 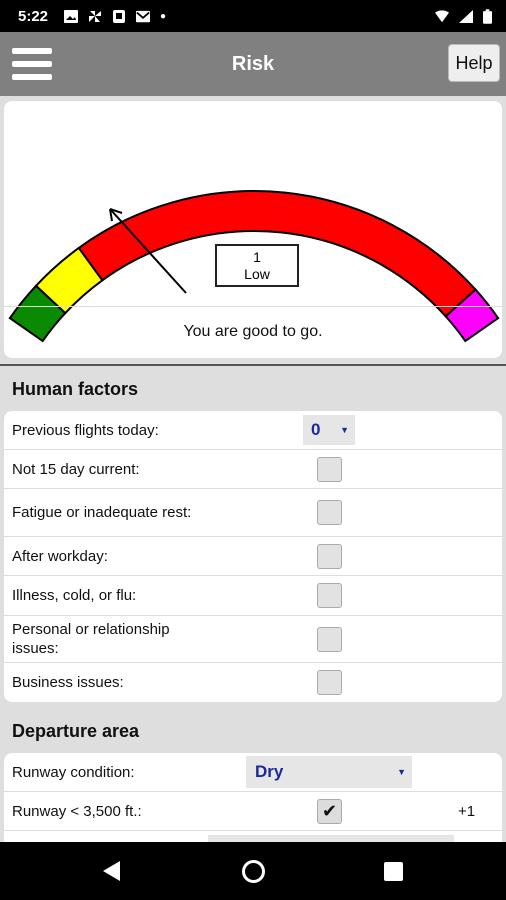 What do you see at coordinates (253, 430) in the screenshot?
I see `row-previous-flights: Previous flights today: 0 ▼` at bounding box center [253, 430].